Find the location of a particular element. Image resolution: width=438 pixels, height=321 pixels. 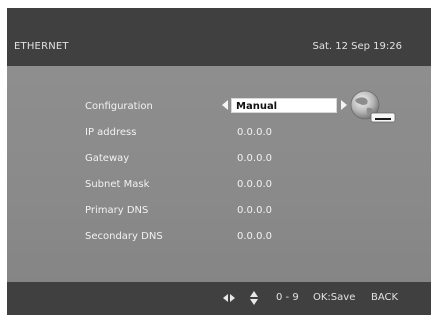

gateway-label: Gateway is located at coordinates (107, 158).